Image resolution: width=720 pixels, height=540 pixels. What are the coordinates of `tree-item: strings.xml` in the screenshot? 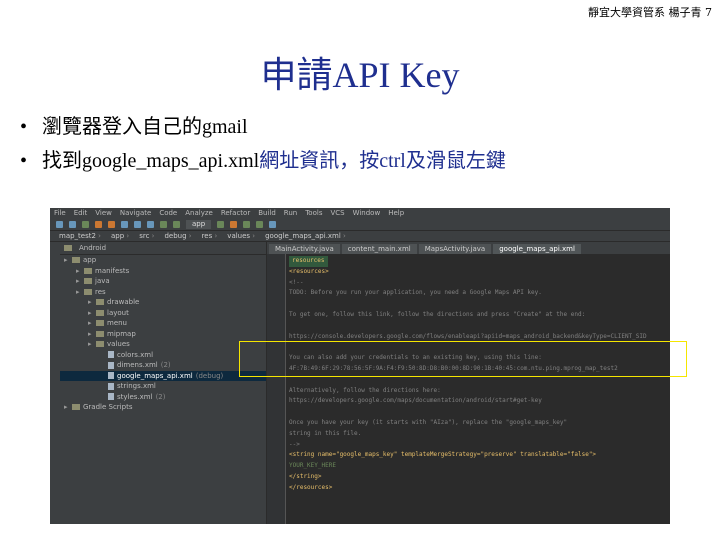 It's located at (163, 386).